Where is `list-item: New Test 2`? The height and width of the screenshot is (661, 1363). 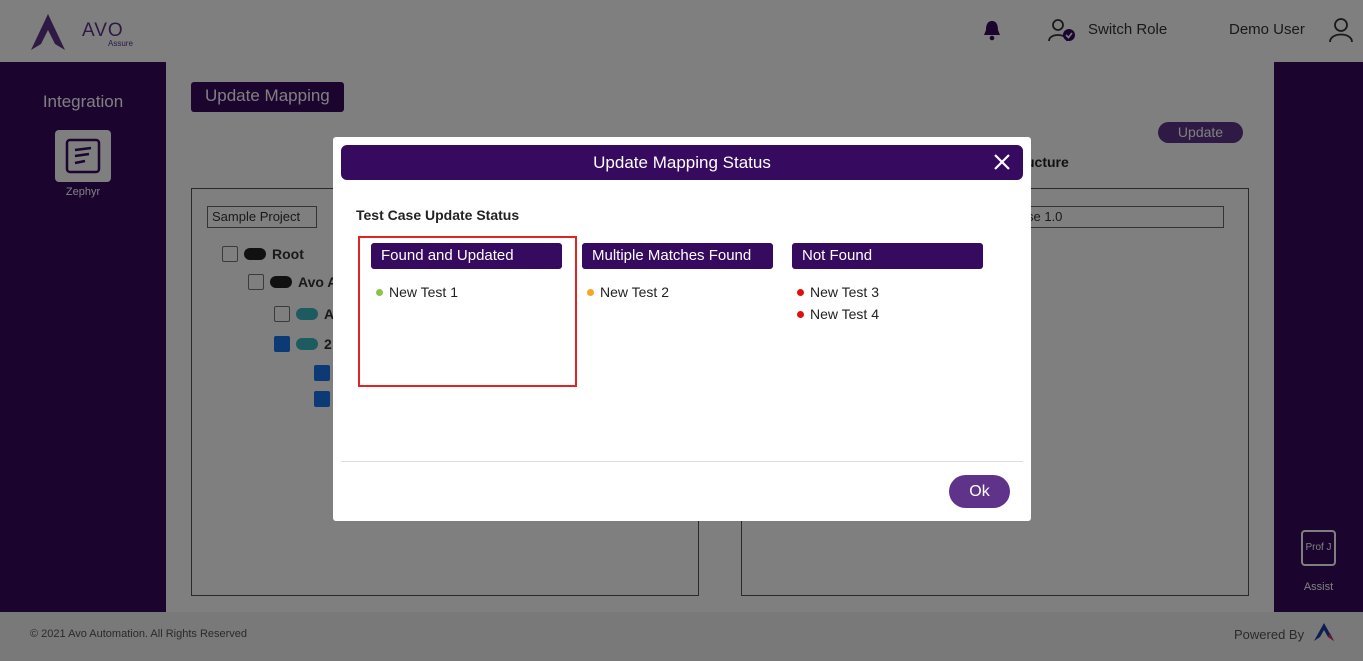 list-item: New Test 2 is located at coordinates (680, 292).